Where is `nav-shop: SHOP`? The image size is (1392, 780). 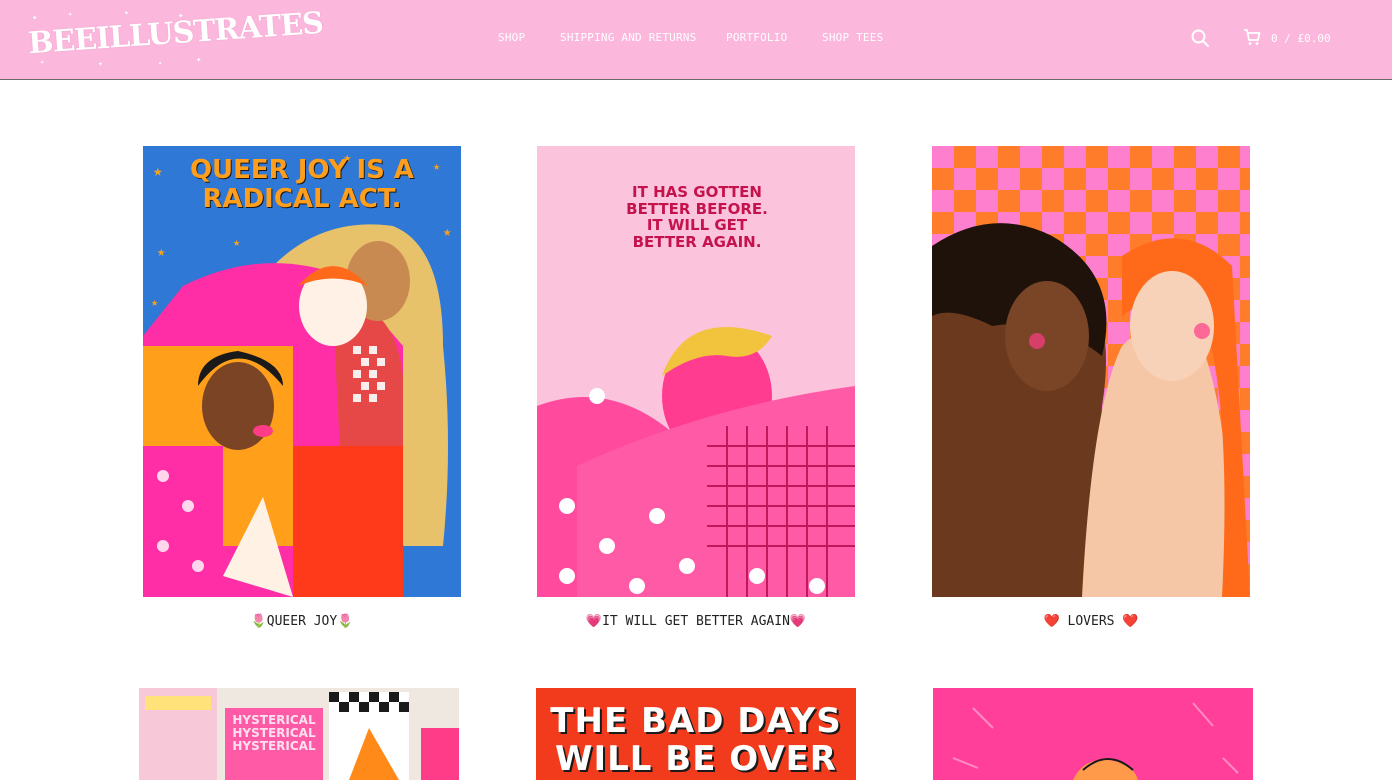
nav-shop: SHOP is located at coordinates (511, 37).